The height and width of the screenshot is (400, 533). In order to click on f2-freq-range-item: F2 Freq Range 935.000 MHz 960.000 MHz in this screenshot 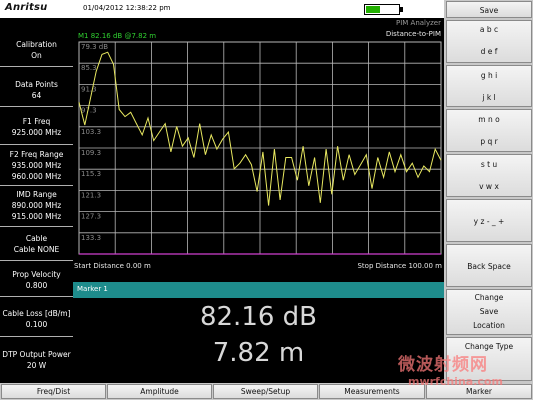, I will do `click(36, 165)`.